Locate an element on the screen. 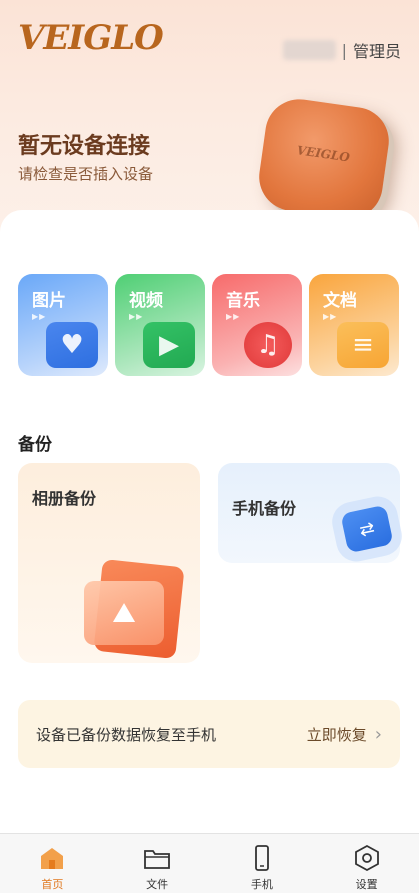  music-icon: ♫ is located at coordinates (268, 345).